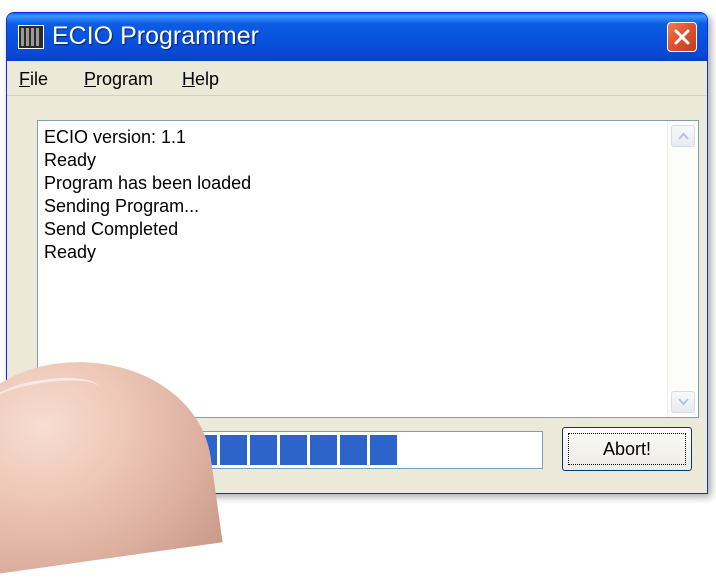 The image size is (716, 580). I want to click on menu-help-label: elp, so click(207, 79).